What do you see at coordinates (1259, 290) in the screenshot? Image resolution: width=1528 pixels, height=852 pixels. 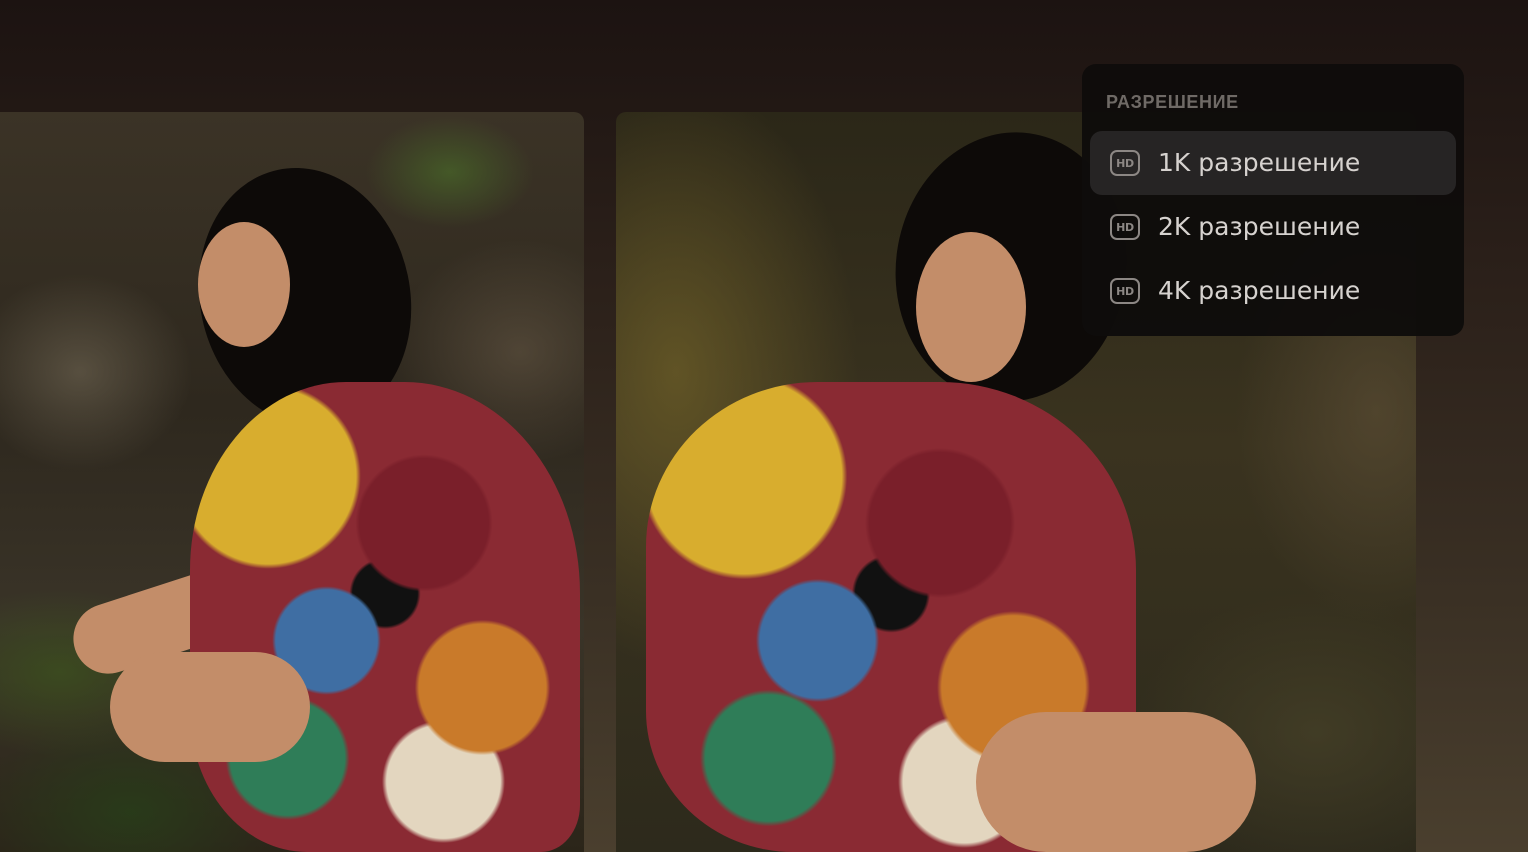 I see `resolution-option-label: 4K разрешение` at bounding box center [1259, 290].